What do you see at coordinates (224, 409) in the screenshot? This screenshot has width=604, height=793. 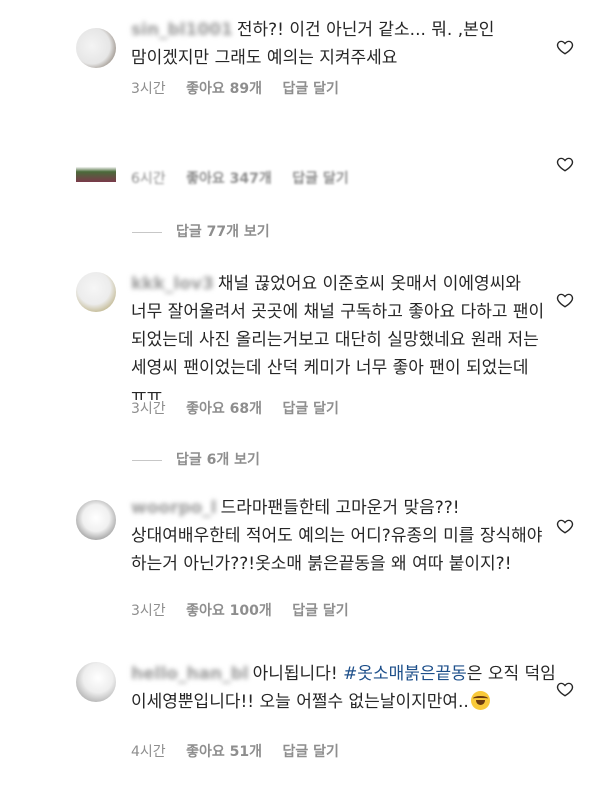 I see `like-count: 좋아요 68개` at bounding box center [224, 409].